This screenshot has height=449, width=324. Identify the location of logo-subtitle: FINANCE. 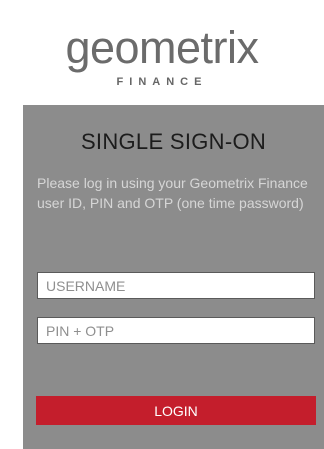
(162, 82).